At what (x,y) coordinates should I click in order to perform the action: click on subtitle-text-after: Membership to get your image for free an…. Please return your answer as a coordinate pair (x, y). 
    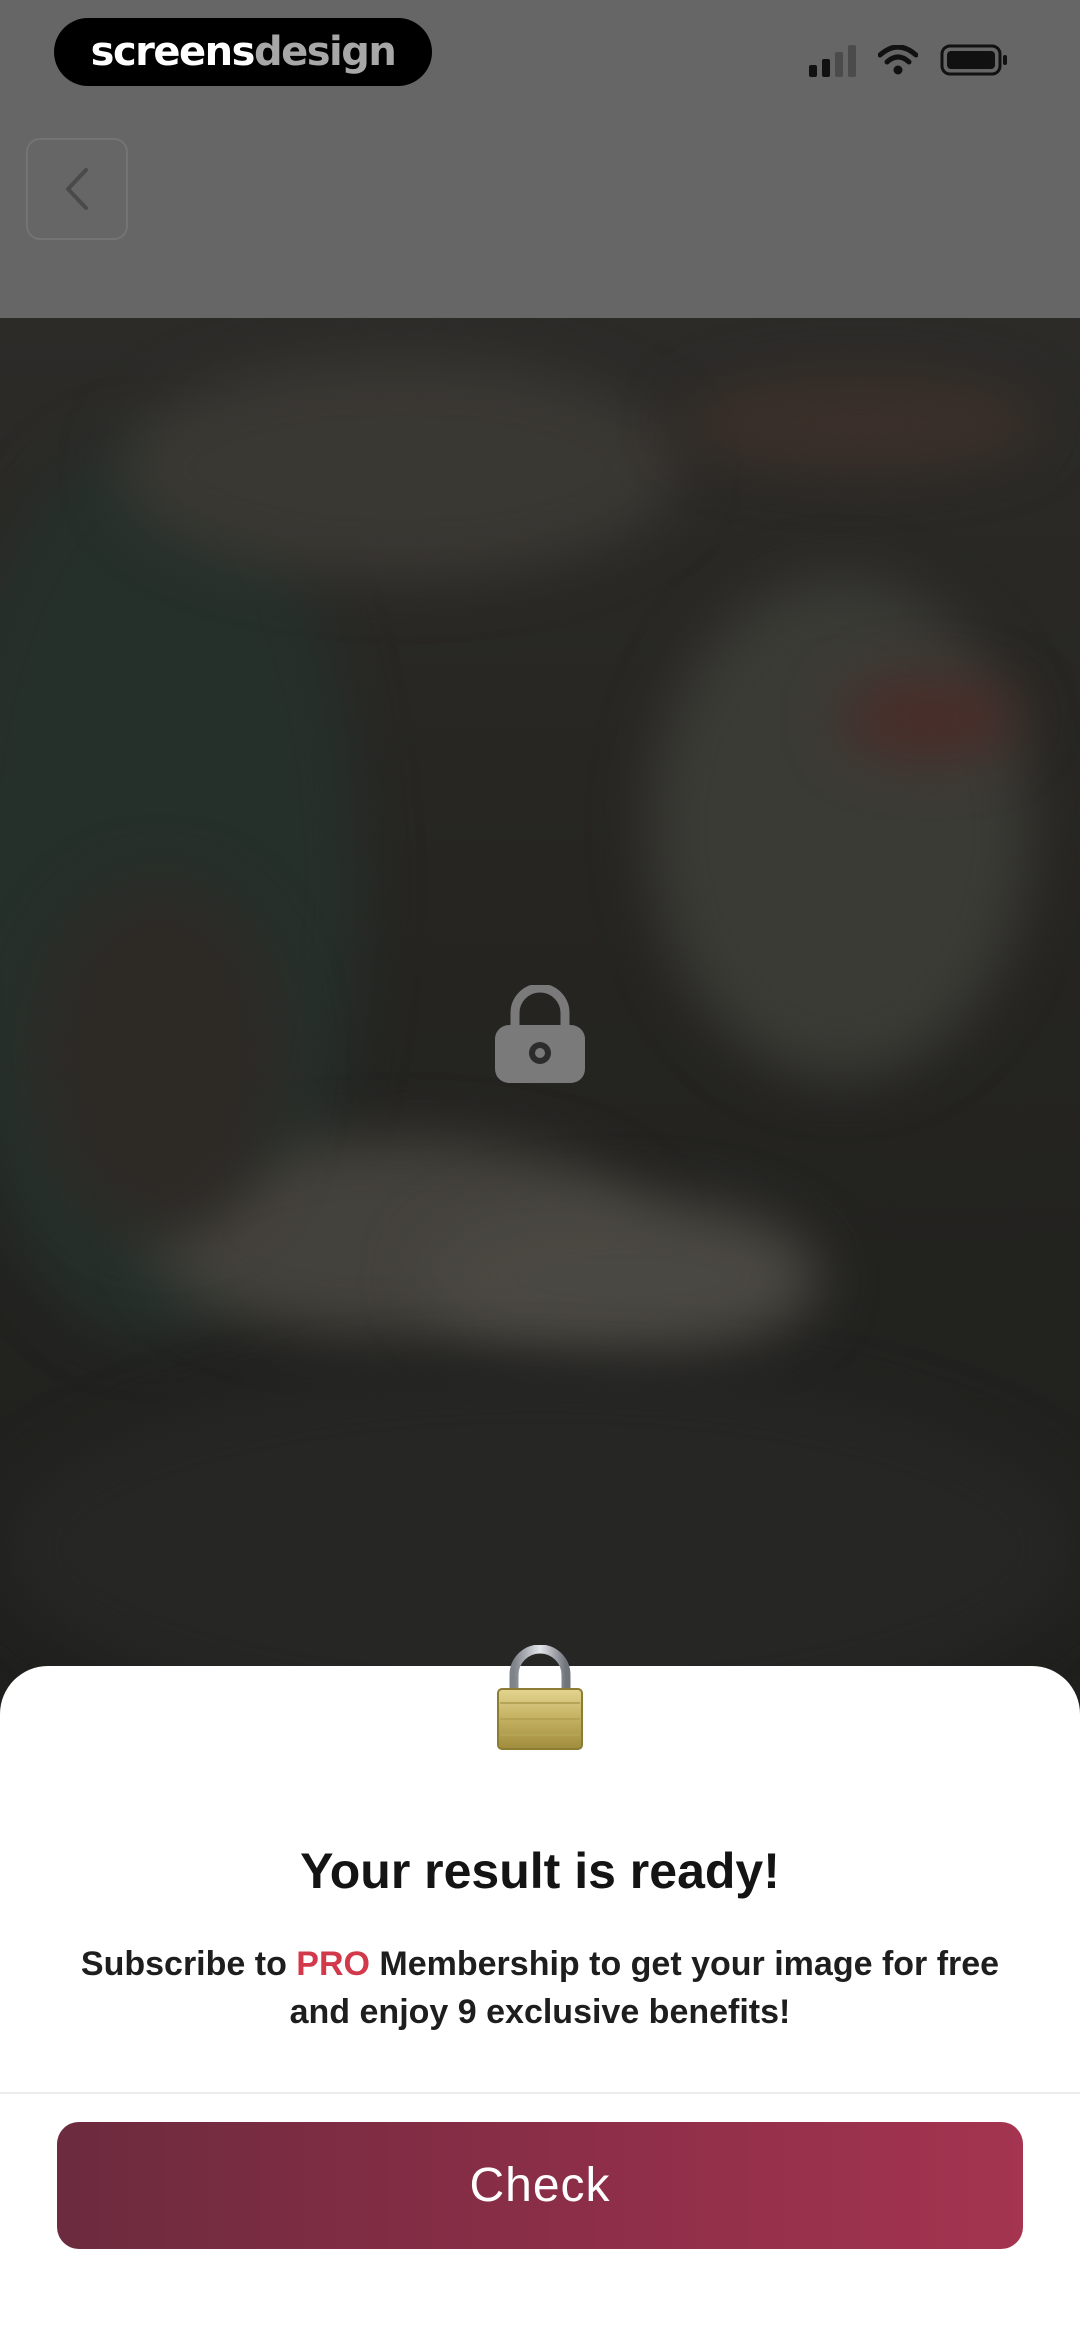
    Looking at the image, I should click on (644, 1988).